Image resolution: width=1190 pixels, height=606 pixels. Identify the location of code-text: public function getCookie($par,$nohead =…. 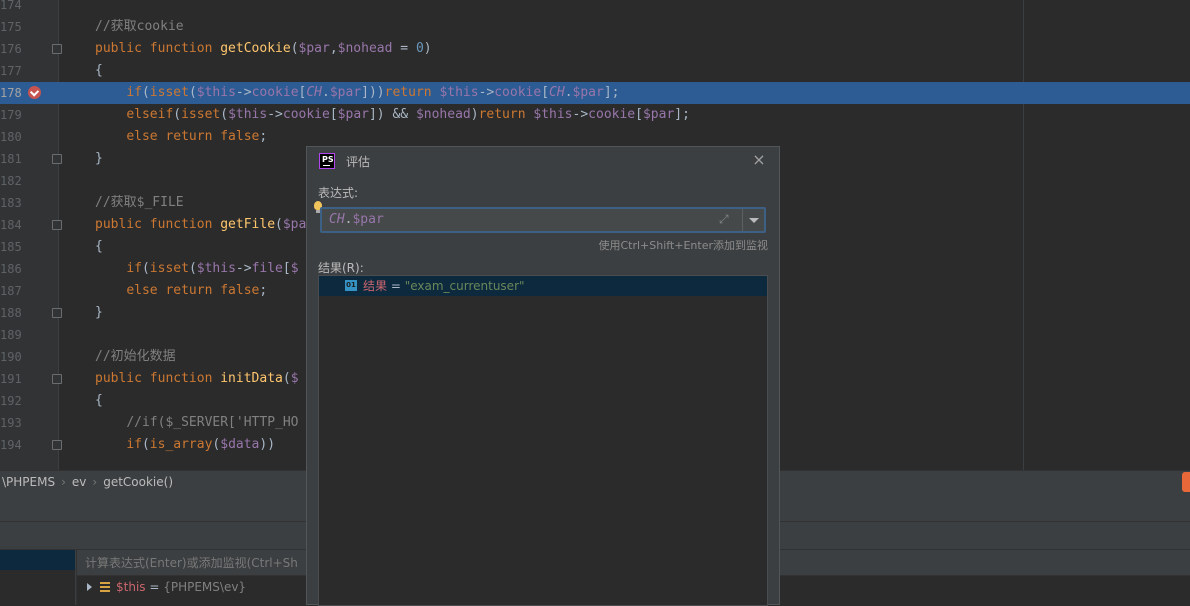
(263, 48).